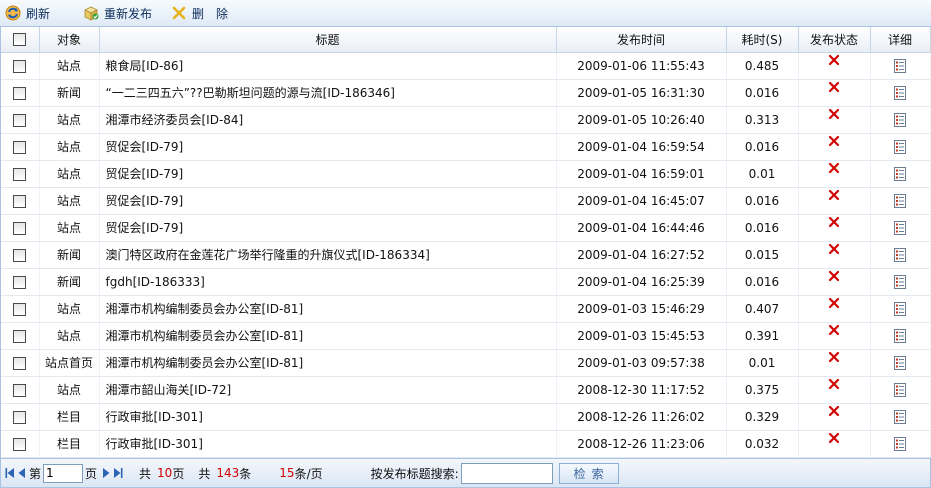  What do you see at coordinates (43, 13) in the screenshot?
I see `refresh-button: 刷新` at bounding box center [43, 13].